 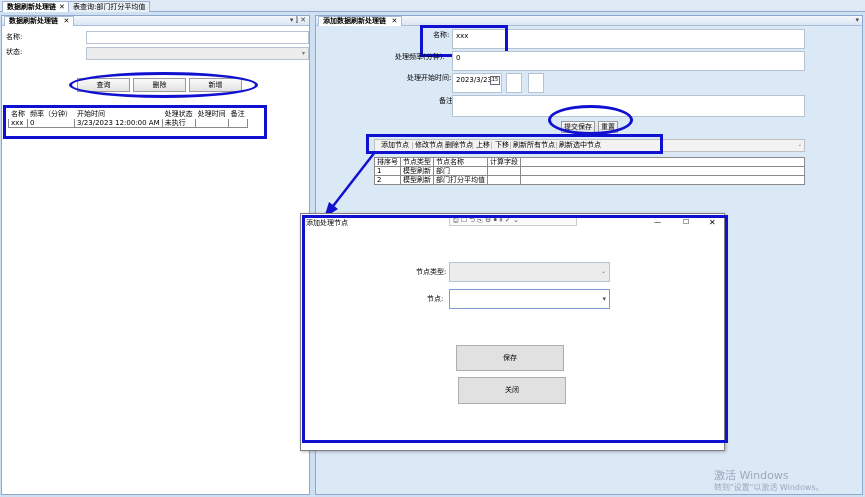 I want to click on table-cell: 部门, so click(x=460, y=171).